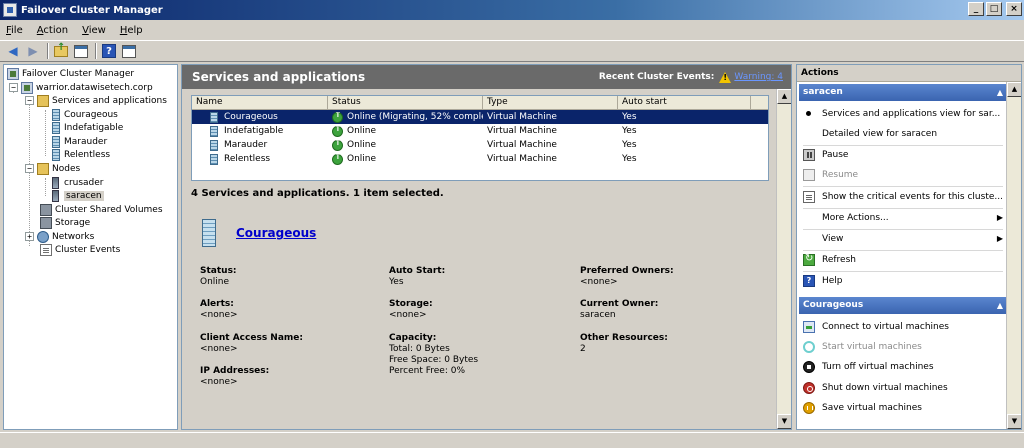 The width and height of the screenshot is (1024, 448). I want to click on detail-name-link: Courageous, so click(276, 233).